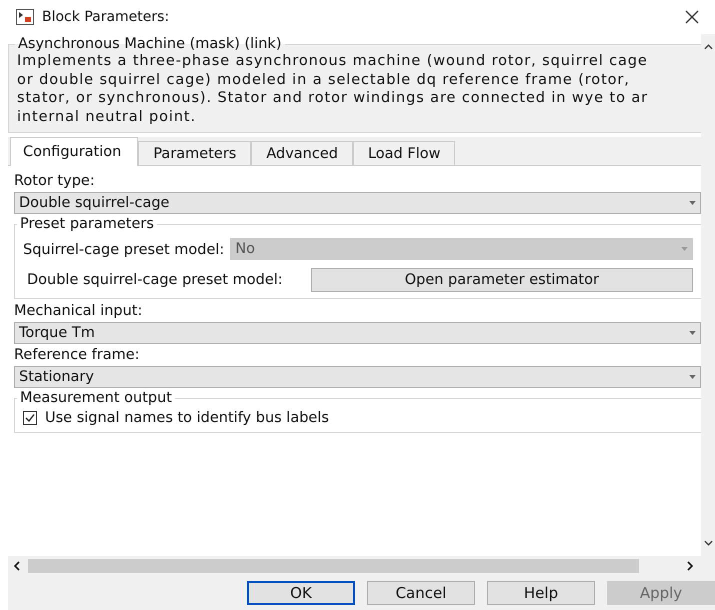 The width and height of the screenshot is (715, 610). I want to click on close-icon, so click(692, 17).